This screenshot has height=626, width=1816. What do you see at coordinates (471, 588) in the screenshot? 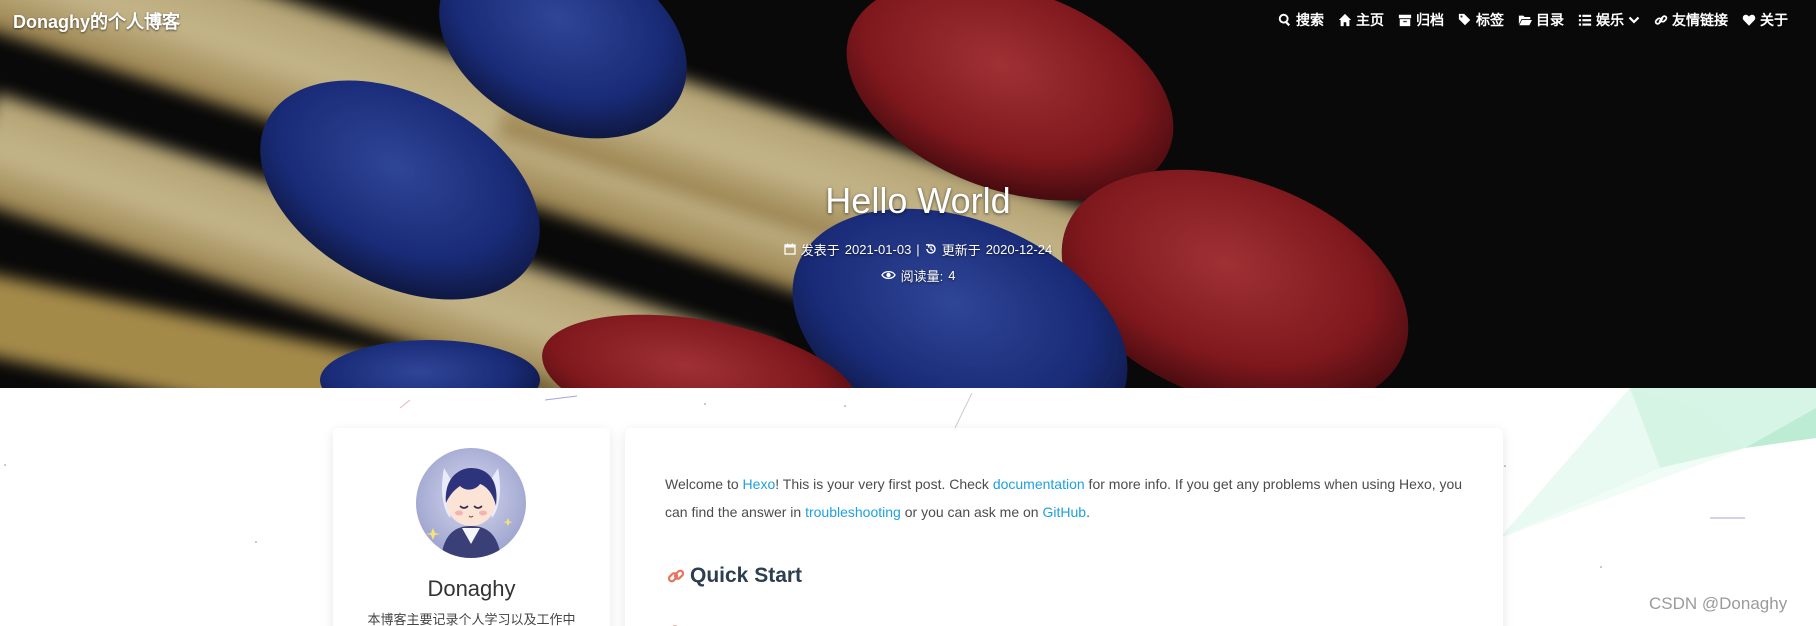
I see `author-name: Donaghy` at bounding box center [471, 588].